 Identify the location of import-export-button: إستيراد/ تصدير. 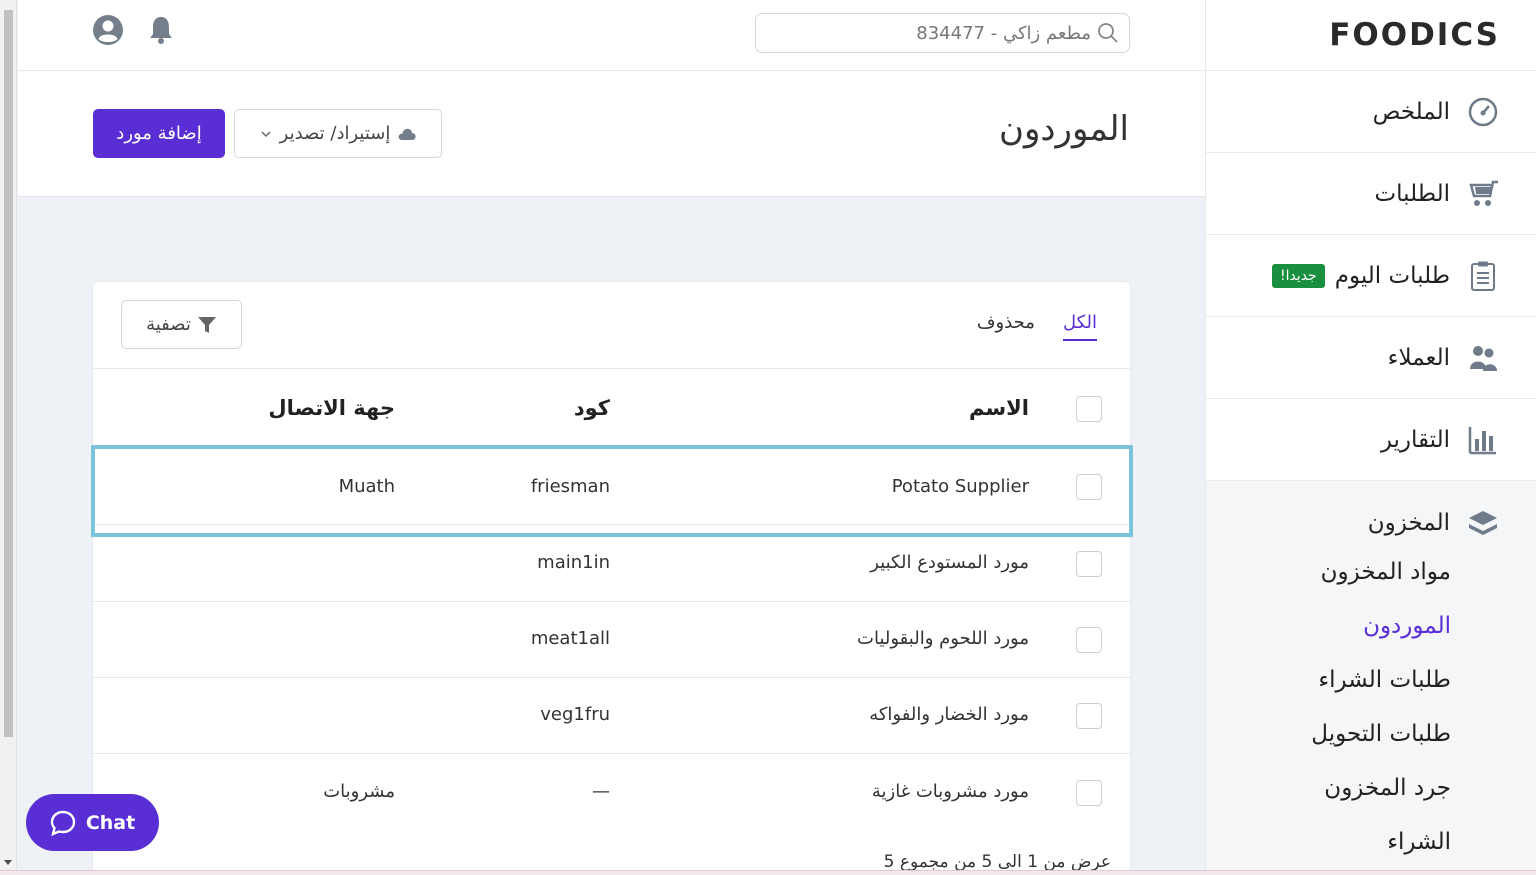
(338, 133).